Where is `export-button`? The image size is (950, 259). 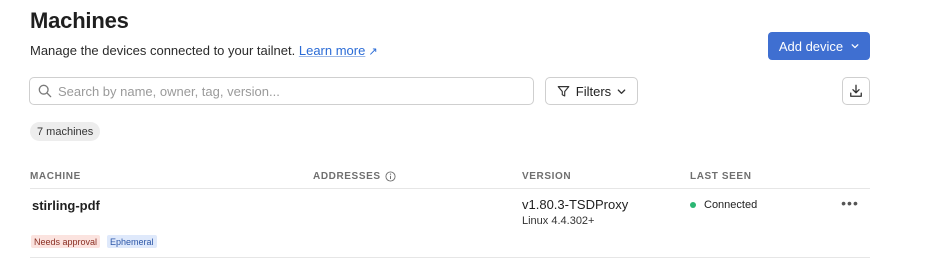
export-button is located at coordinates (856, 91).